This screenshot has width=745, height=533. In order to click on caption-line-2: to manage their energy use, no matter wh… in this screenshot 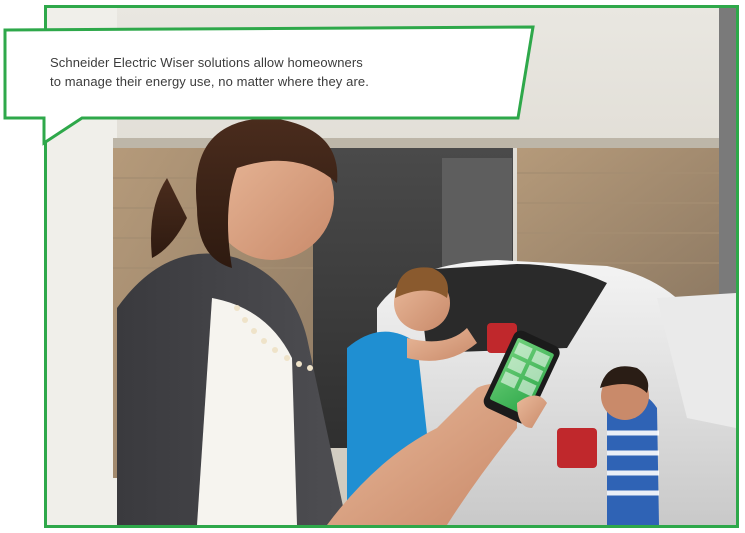, I will do `click(209, 81)`.